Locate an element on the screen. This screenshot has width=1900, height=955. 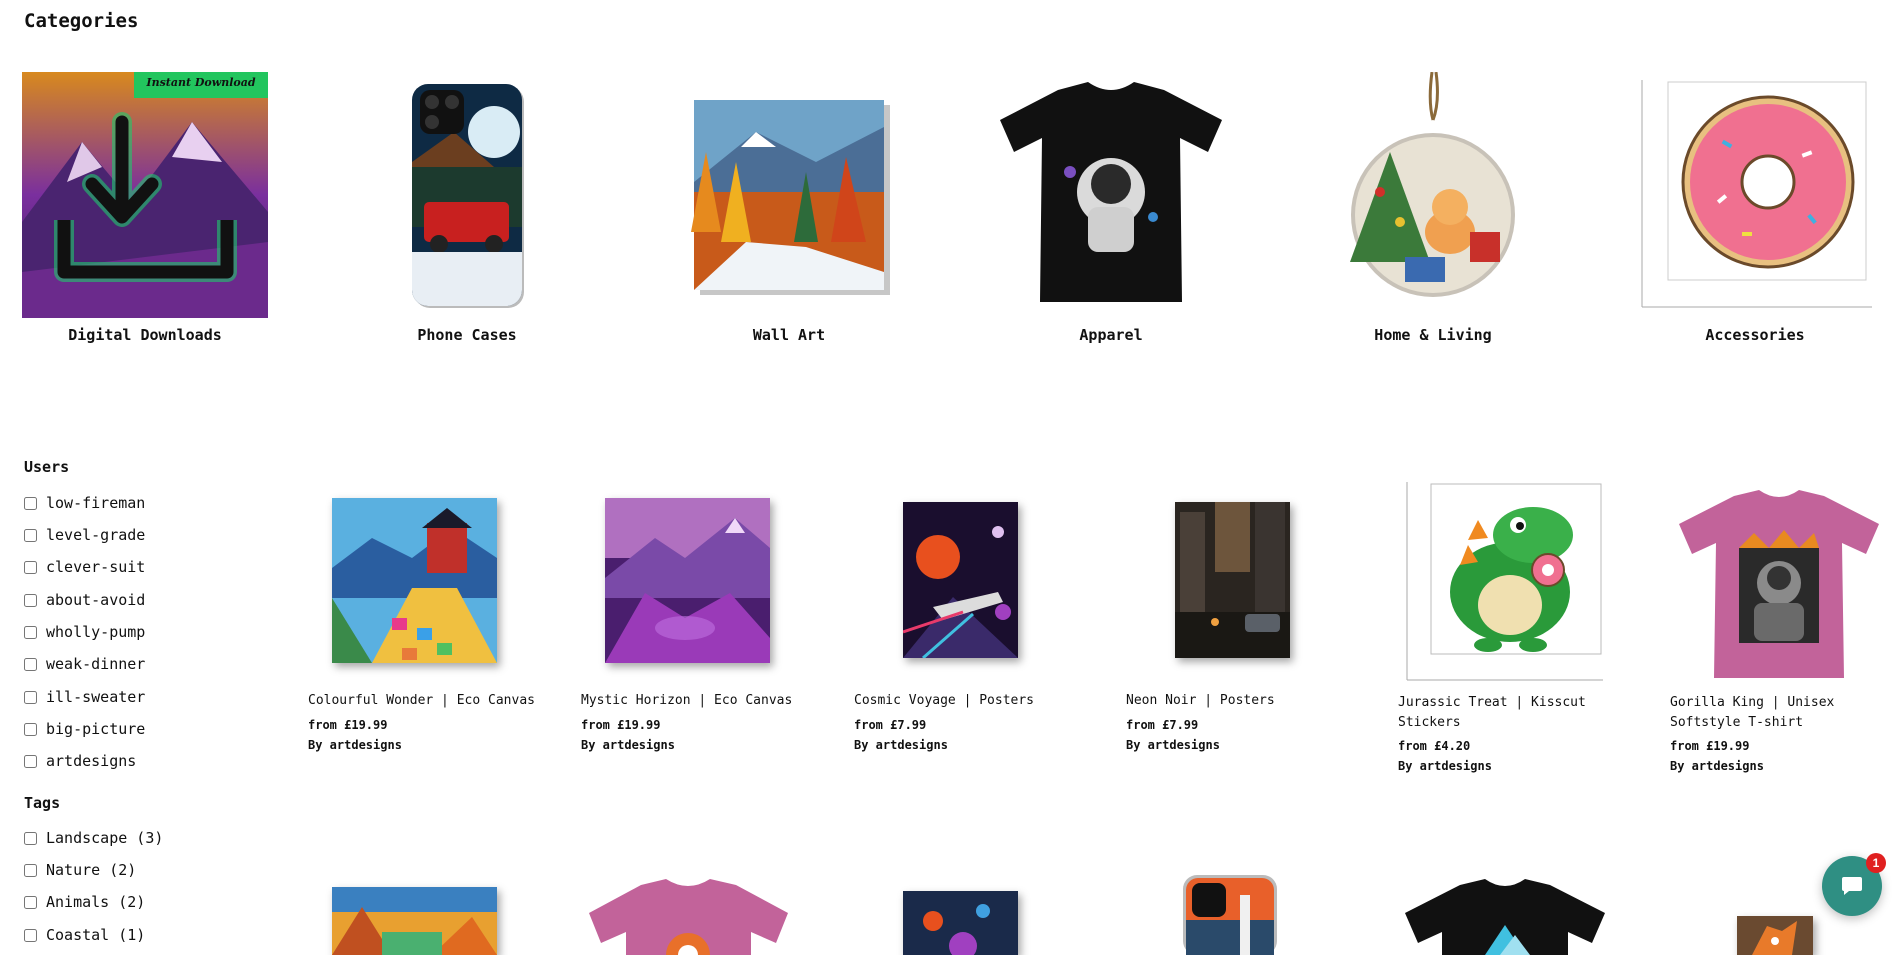
category-label: Phone Cases is located at coordinates (467, 335).